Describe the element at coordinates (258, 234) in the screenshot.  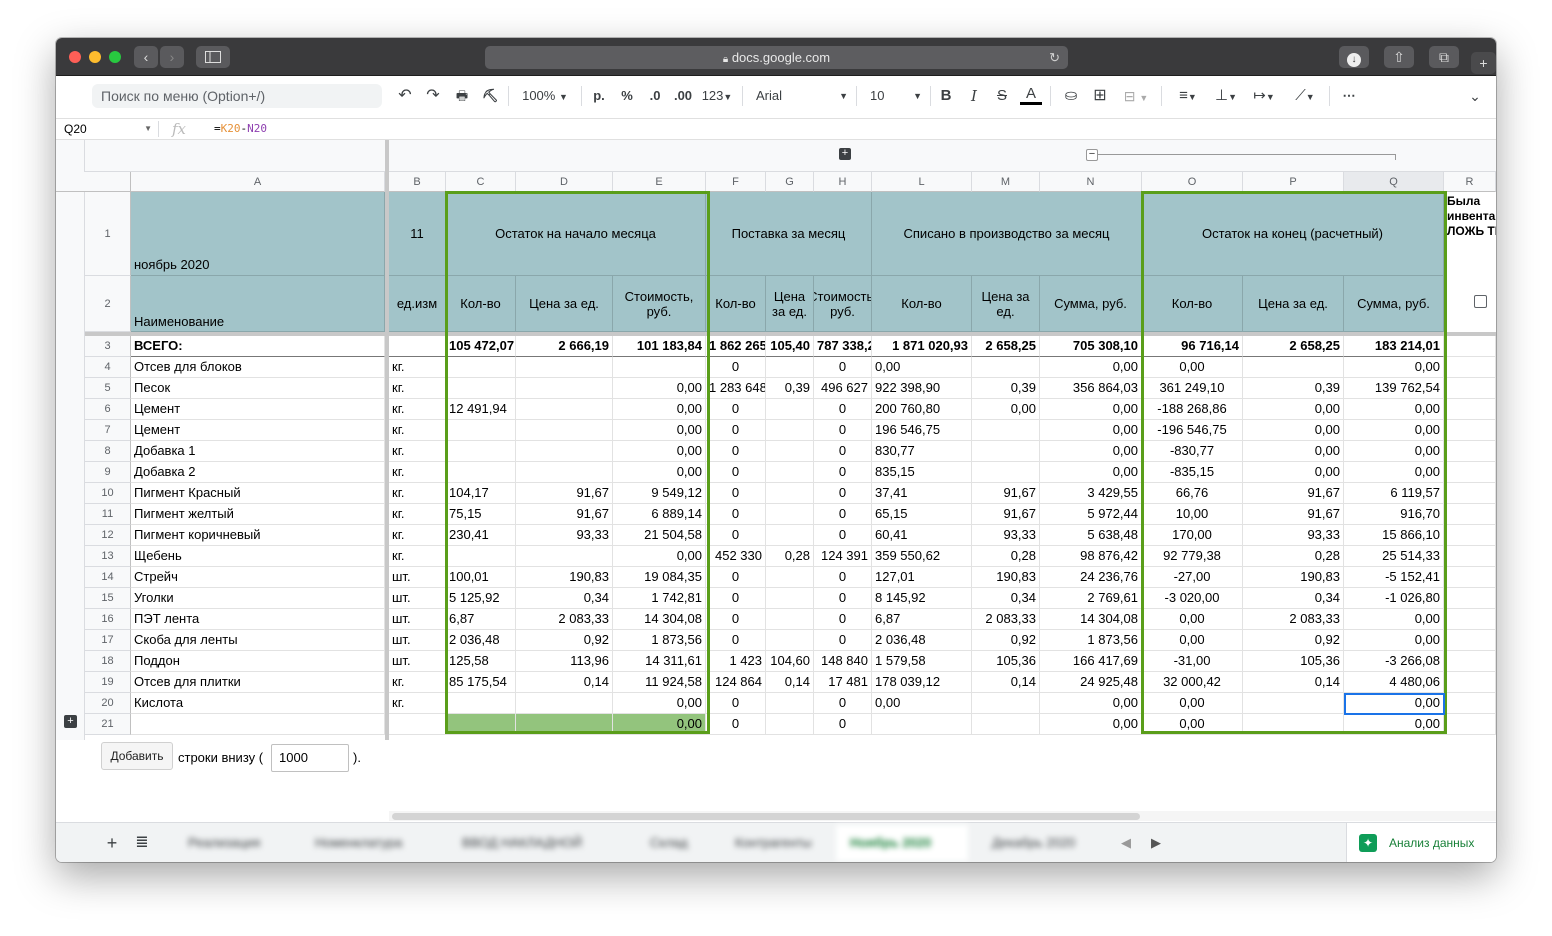
I see `header-month-title: ноябрь 2020` at that location.